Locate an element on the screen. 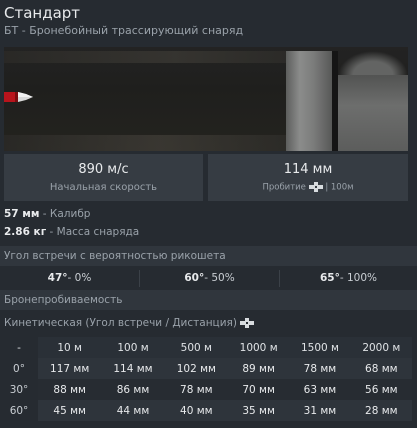 This screenshot has height=428, width=417. penetration-distance: | 100м is located at coordinates (339, 187).